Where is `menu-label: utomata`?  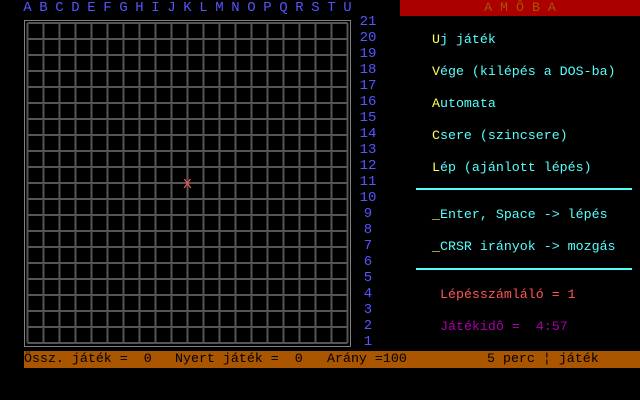 menu-label: utomata is located at coordinates (467, 103).